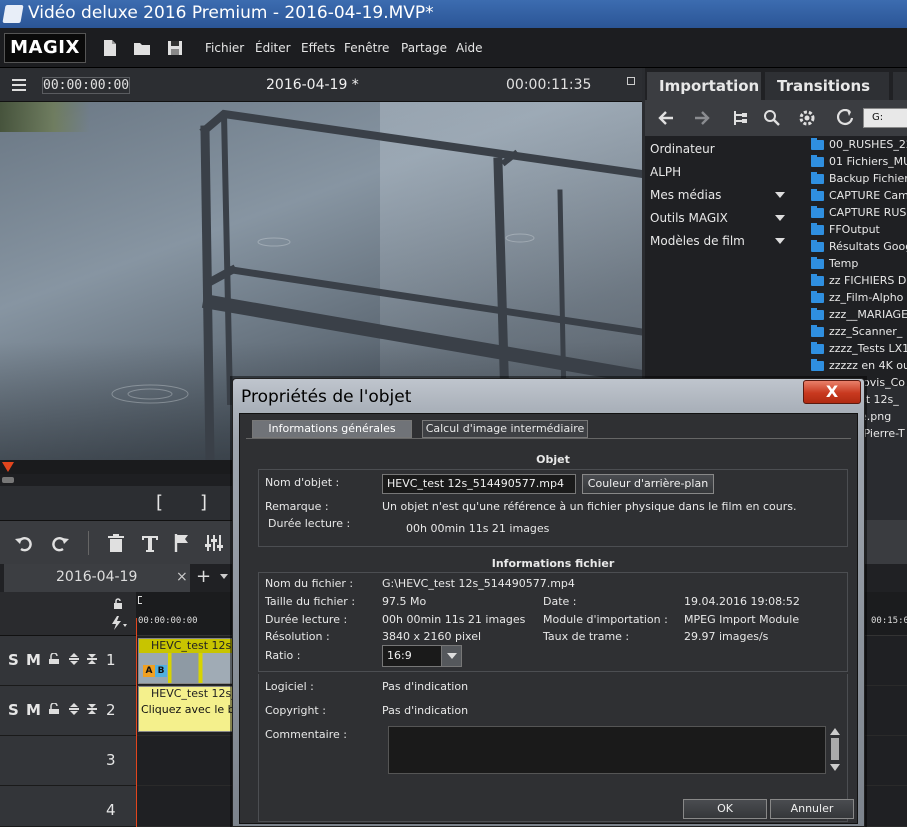 The height and width of the screenshot is (827, 907). I want to click on menu-partage: Partage, so click(424, 48).